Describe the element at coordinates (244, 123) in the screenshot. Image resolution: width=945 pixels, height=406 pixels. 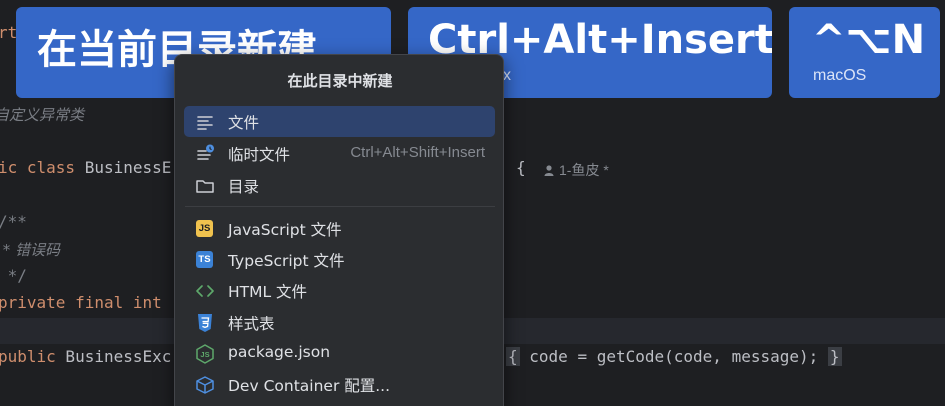
I see `menu-item-label: 文件` at that location.